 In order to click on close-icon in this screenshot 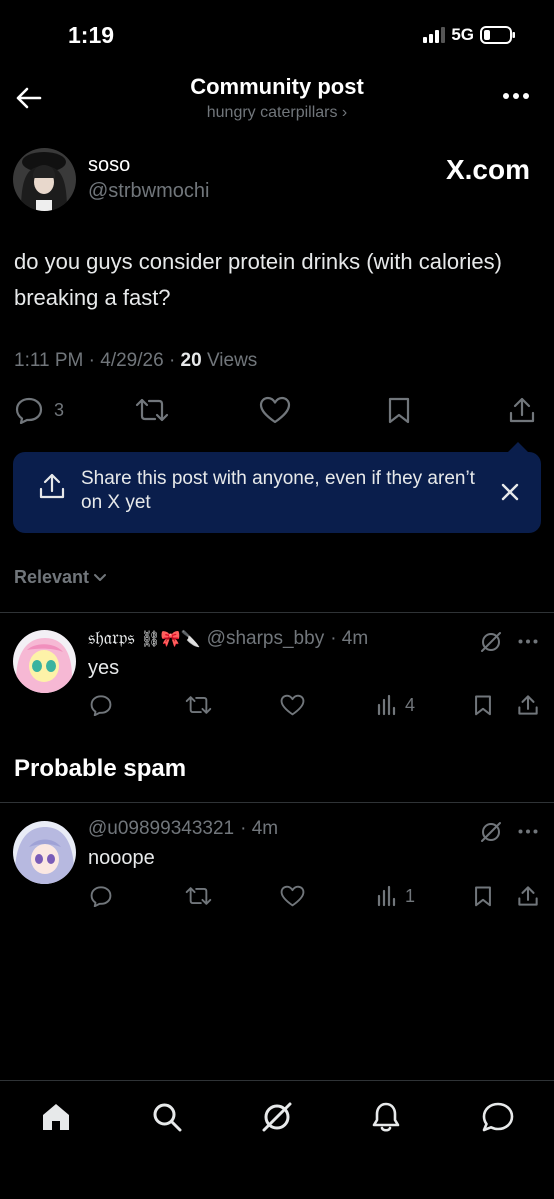, I will do `click(510, 492)`.